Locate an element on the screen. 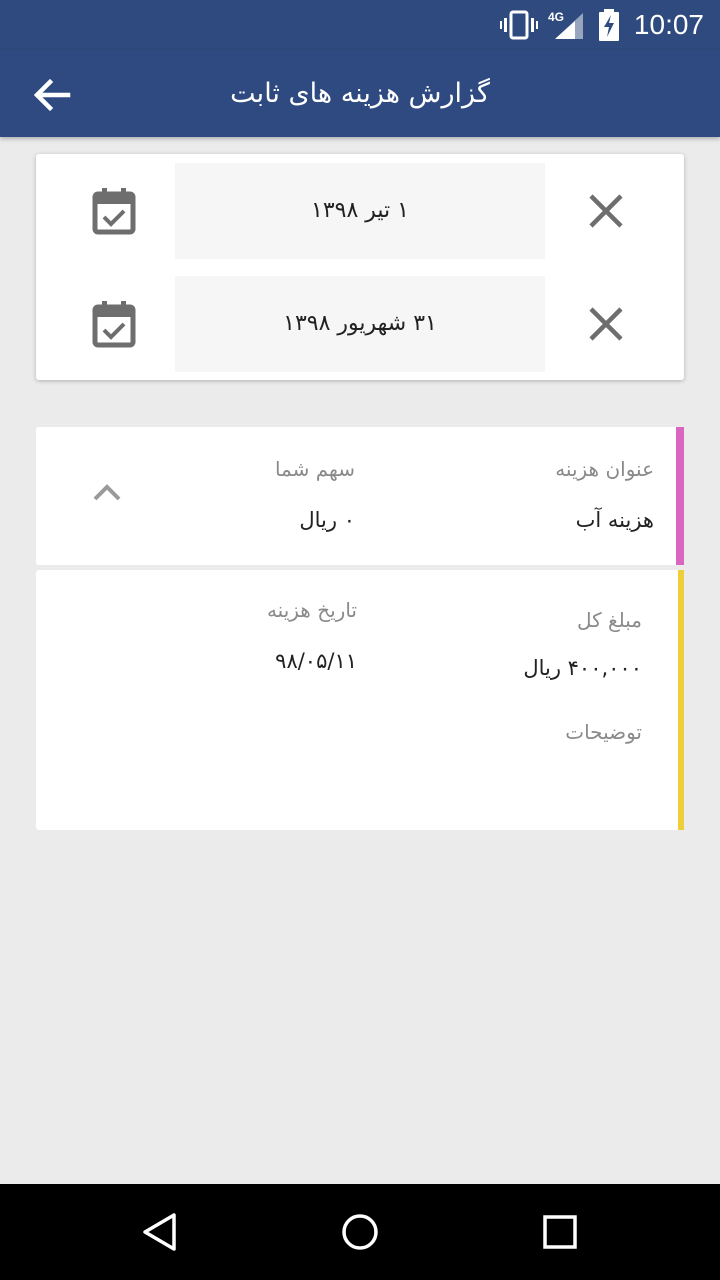 This screenshot has height=1280, width=720. chevron-up-icon is located at coordinates (107, 492).